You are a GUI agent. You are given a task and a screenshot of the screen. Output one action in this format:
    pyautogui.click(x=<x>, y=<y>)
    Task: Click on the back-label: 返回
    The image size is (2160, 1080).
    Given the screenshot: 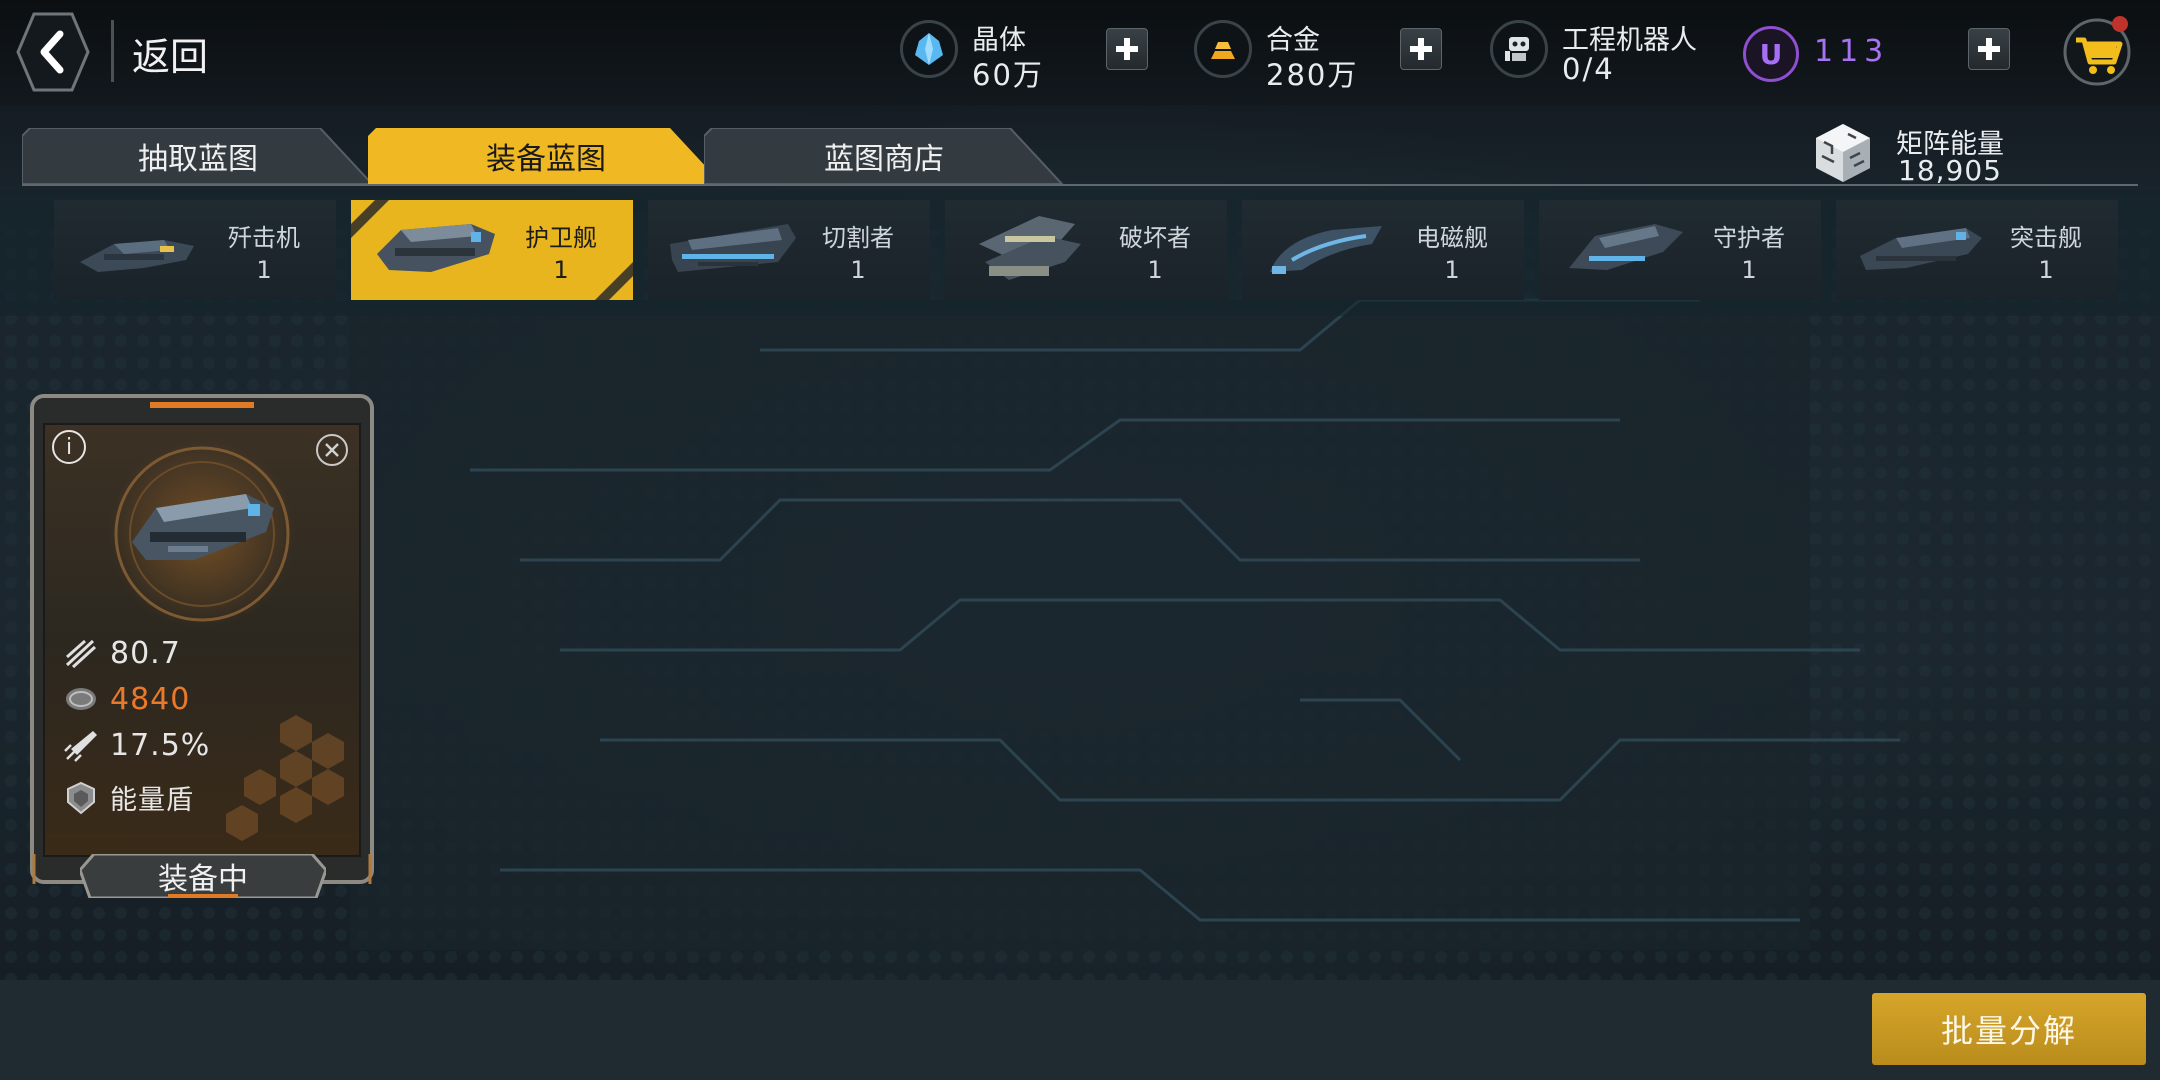 What is the action you would take?
    pyautogui.click(x=170, y=53)
    